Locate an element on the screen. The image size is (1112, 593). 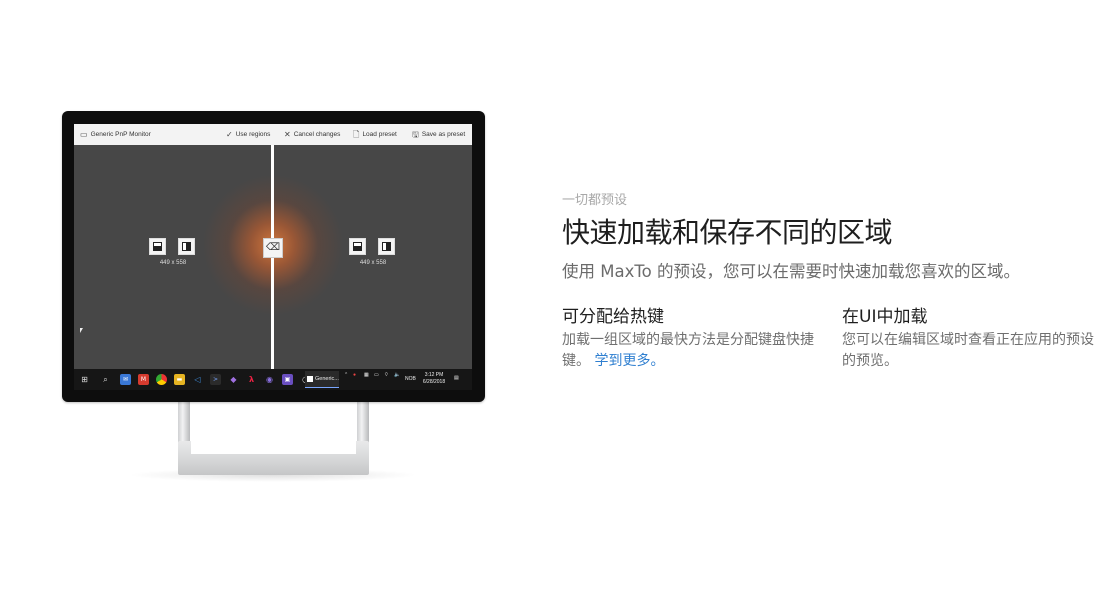
close-icon: ✕ is located at coordinates (287, 134).